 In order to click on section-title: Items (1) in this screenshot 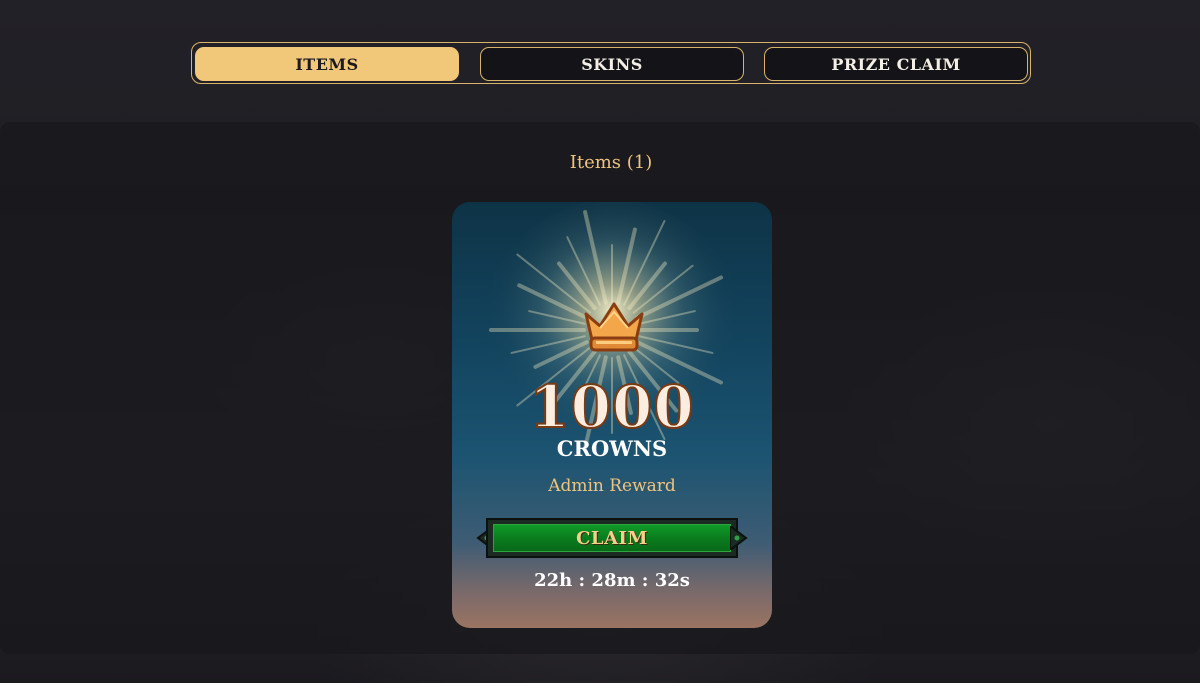, I will do `click(611, 162)`.